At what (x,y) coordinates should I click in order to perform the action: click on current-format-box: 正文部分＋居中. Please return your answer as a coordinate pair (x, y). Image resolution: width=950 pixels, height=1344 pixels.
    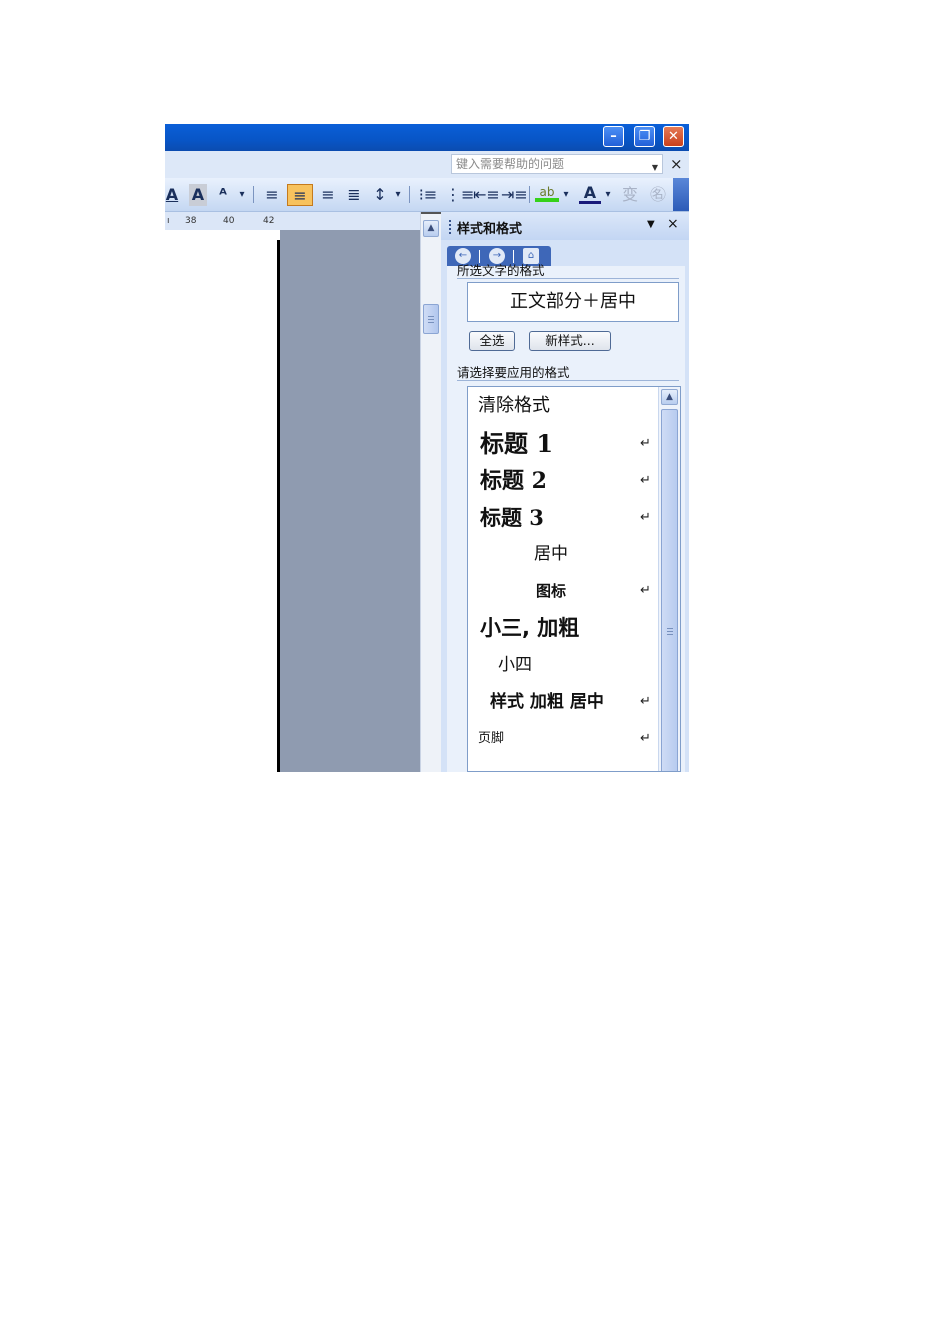
    Looking at the image, I should click on (573, 302).